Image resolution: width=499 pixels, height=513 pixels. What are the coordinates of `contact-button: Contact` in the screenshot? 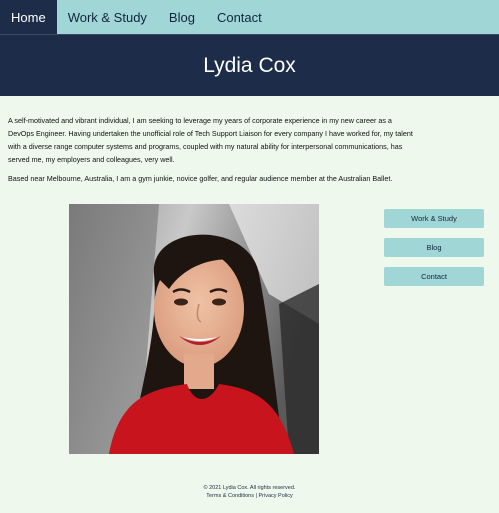 It's located at (434, 276).